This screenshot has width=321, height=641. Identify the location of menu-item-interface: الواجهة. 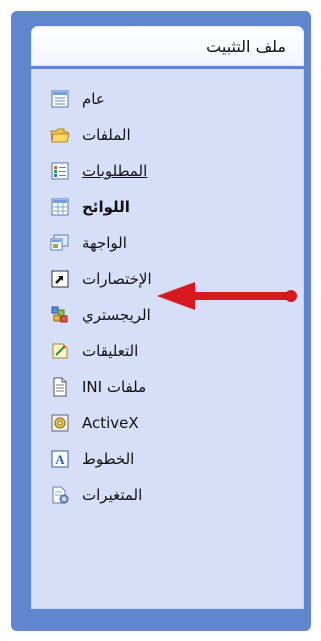
(152, 243).